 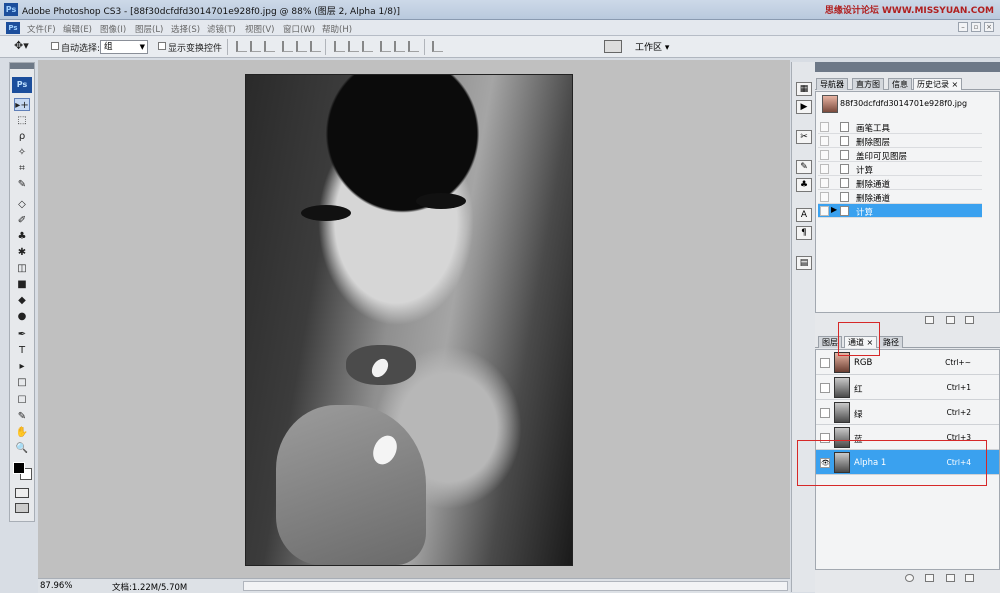 I want to click on bridge-icon, so click(x=613, y=46).